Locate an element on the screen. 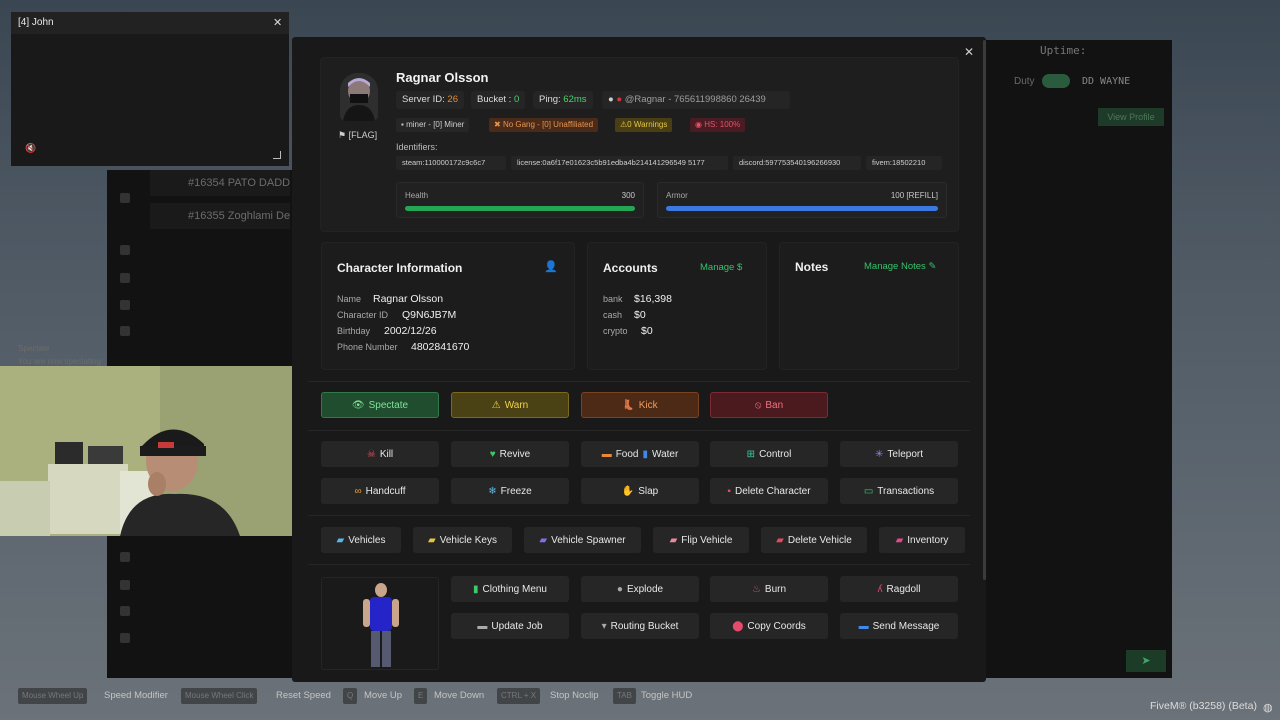  snowflake-icon: ❄ is located at coordinates (492, 491).